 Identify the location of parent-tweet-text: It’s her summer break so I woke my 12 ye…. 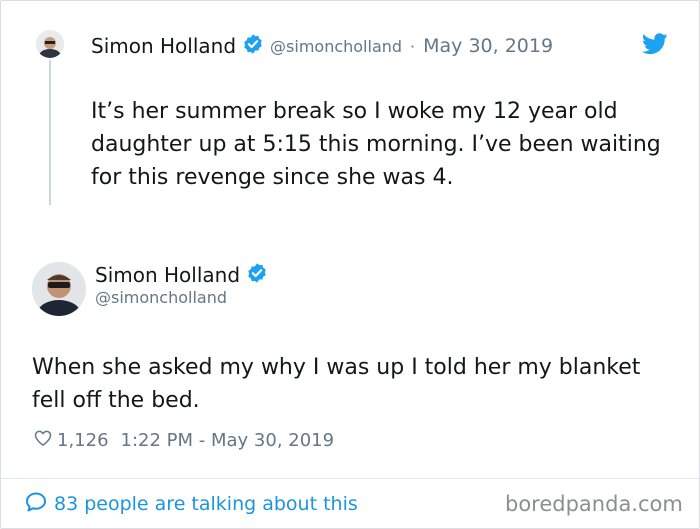
(376, 144).